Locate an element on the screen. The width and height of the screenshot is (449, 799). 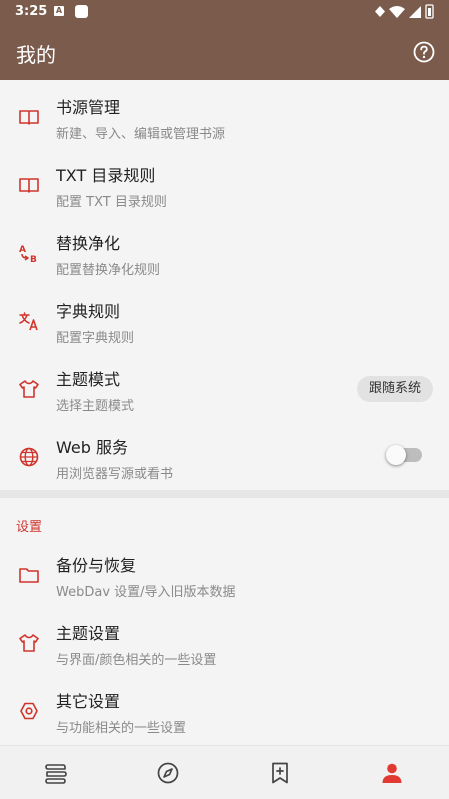
section-header-settings: 设置 is located at coordinates (29, 527).